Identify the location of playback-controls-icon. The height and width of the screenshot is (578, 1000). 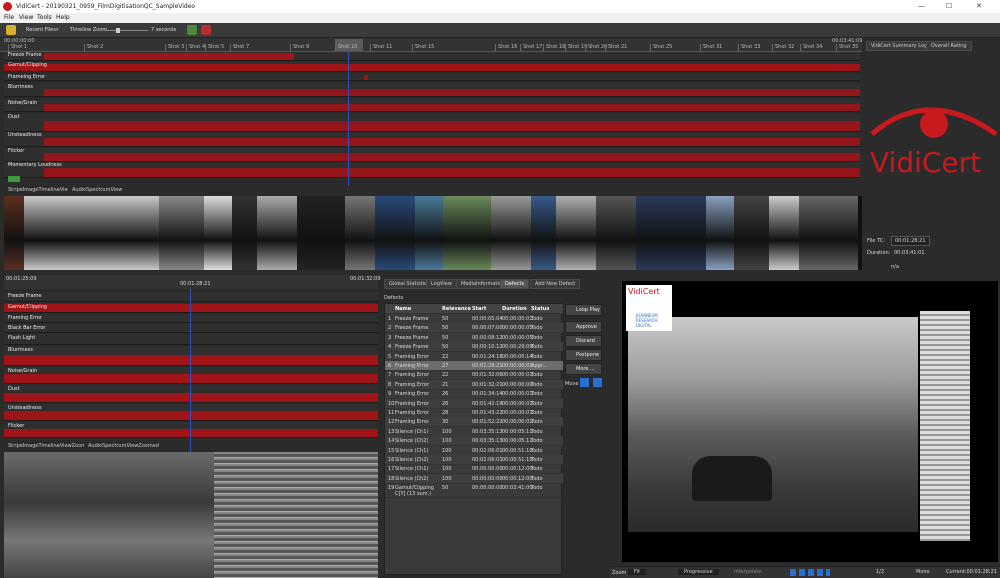
(810, 572).